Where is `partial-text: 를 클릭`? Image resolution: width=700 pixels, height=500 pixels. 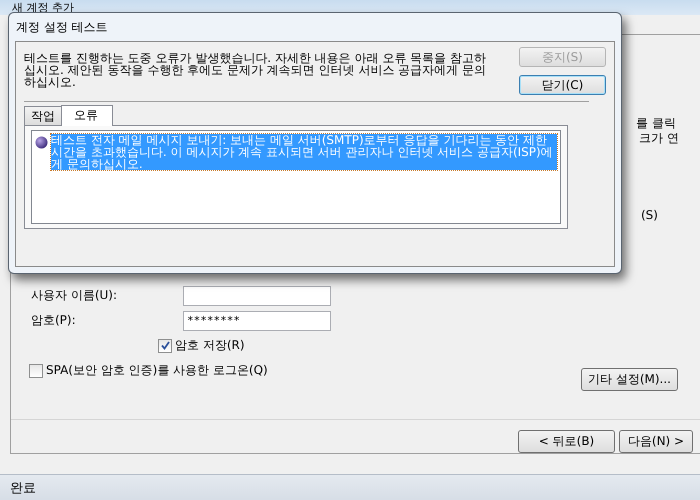
partial-text: 를 클릭 is located at coordinates (656, 123).